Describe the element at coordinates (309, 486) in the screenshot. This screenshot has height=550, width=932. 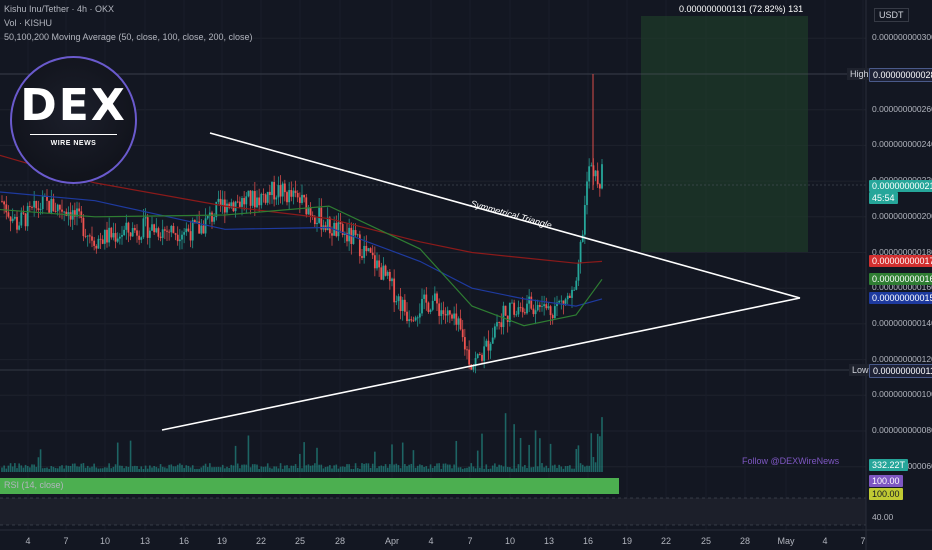
I see `rsi-band` at that location.